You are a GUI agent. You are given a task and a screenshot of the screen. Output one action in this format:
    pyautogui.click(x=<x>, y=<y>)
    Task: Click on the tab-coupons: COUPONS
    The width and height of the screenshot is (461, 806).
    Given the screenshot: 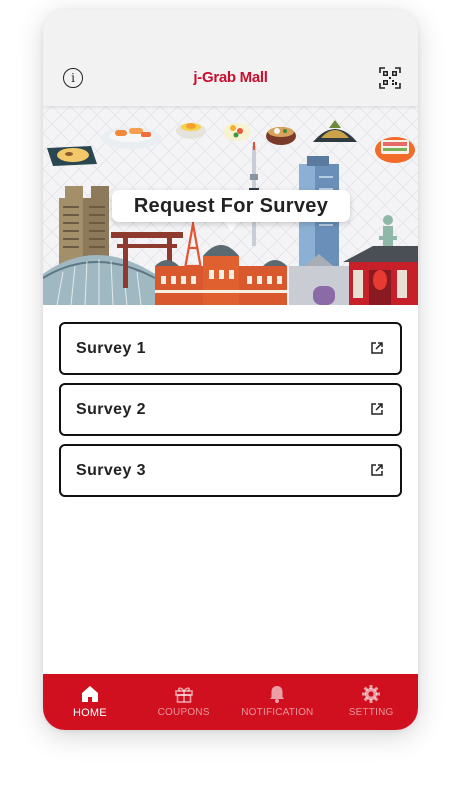 What is the action you would take?
    pyautogui.click(x=184, y=702)
    